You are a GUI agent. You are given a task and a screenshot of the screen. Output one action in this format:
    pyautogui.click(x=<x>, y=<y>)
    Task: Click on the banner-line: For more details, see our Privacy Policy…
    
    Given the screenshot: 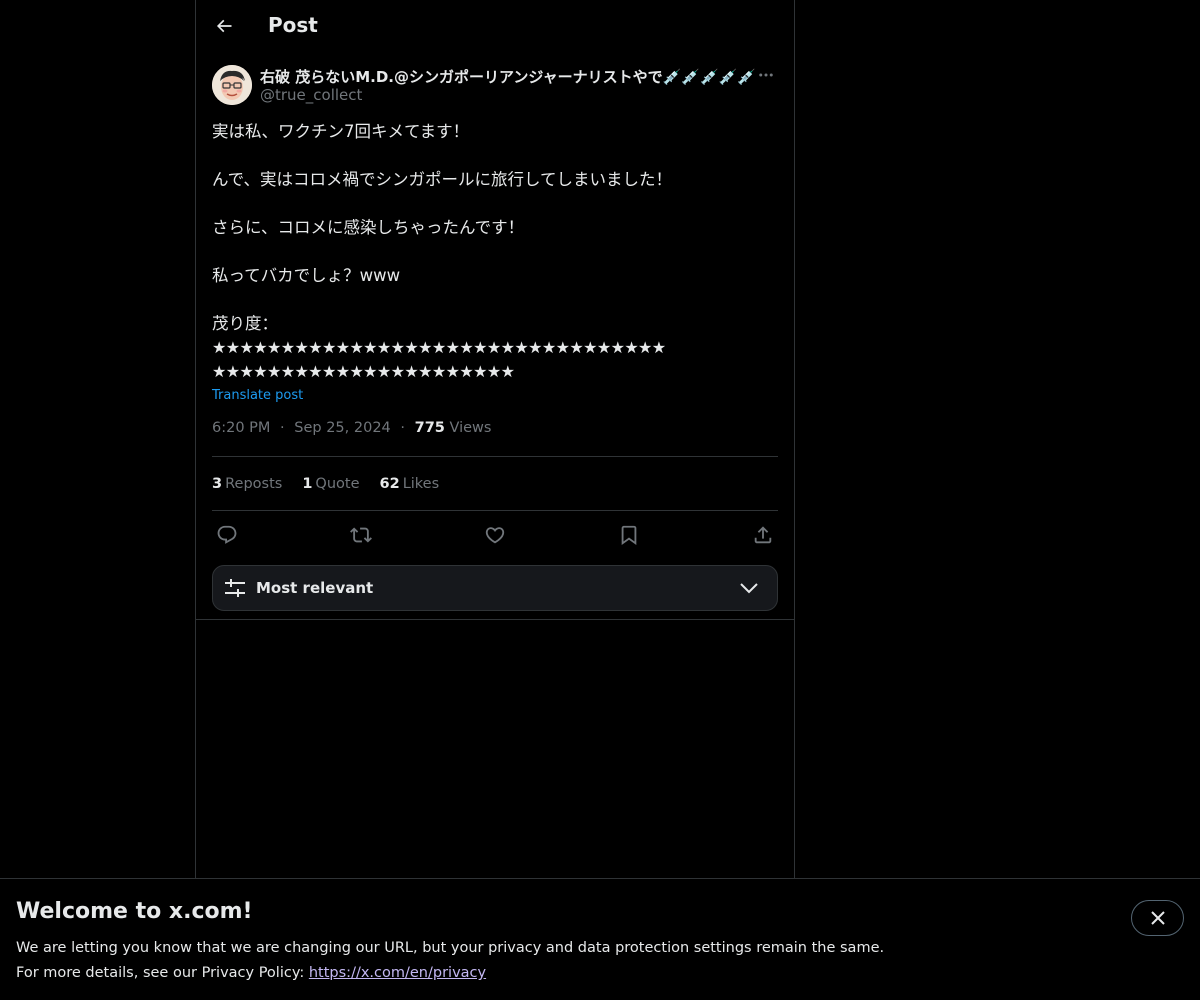 What is the action you would take?
    pyautogui.click(x=450, y=973)
    